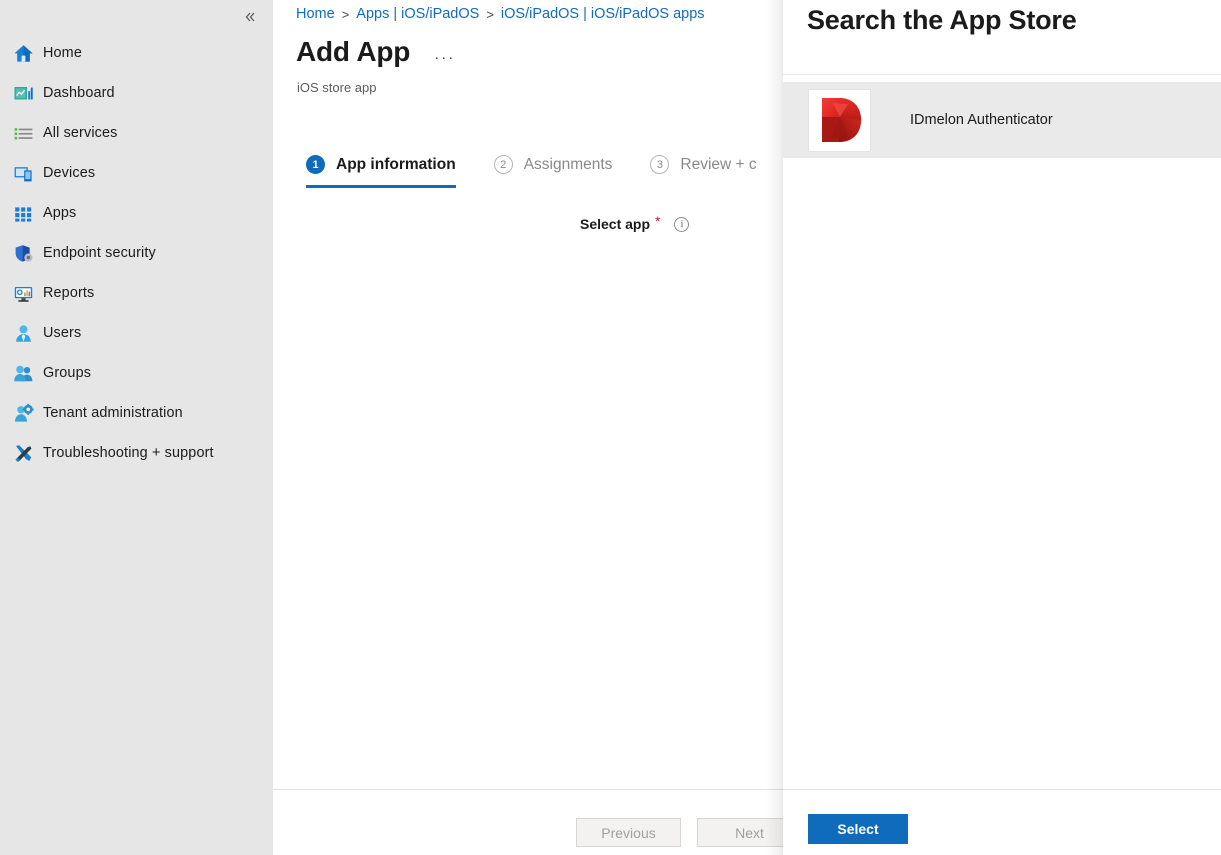 This screenshot has width=1221, height=855. I want to click on tenant-admin-icon, so click(23, 413).